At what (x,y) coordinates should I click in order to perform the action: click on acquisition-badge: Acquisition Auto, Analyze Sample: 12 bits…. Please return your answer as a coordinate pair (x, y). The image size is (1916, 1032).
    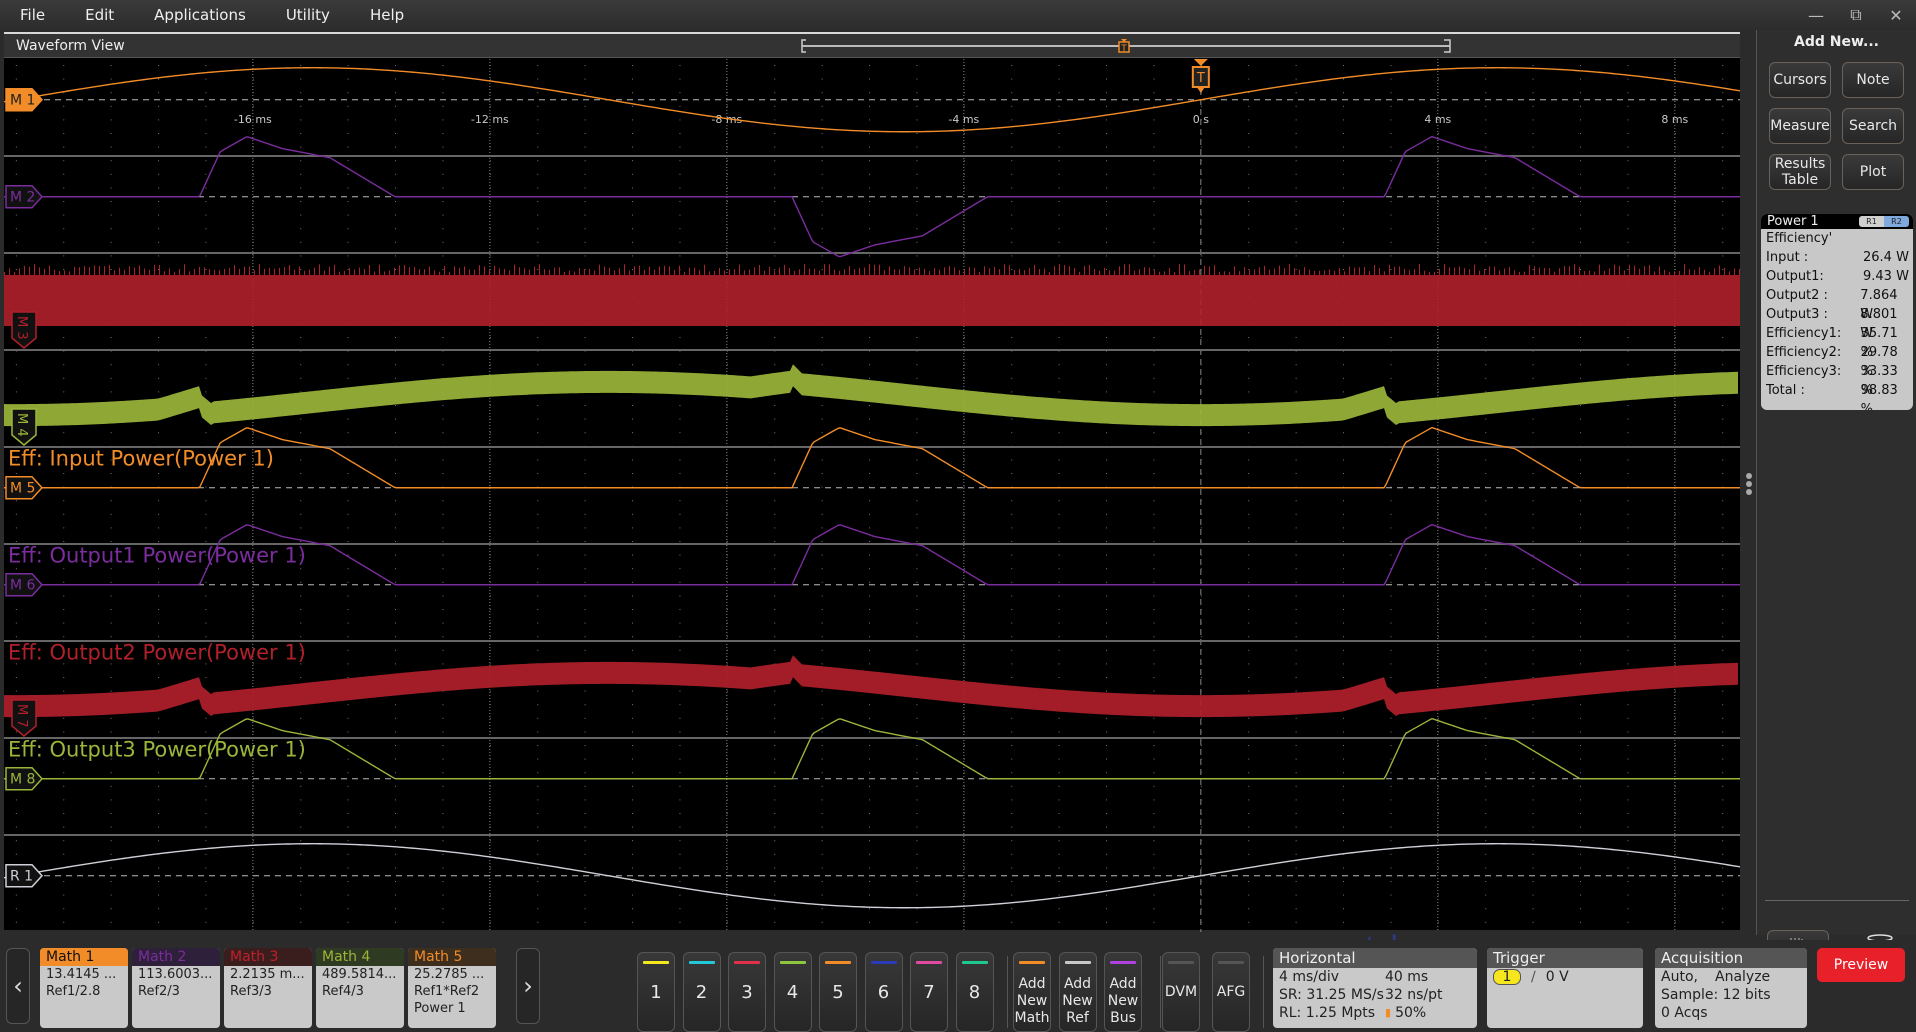
    Looking at the image, I should click on (1731, 988).